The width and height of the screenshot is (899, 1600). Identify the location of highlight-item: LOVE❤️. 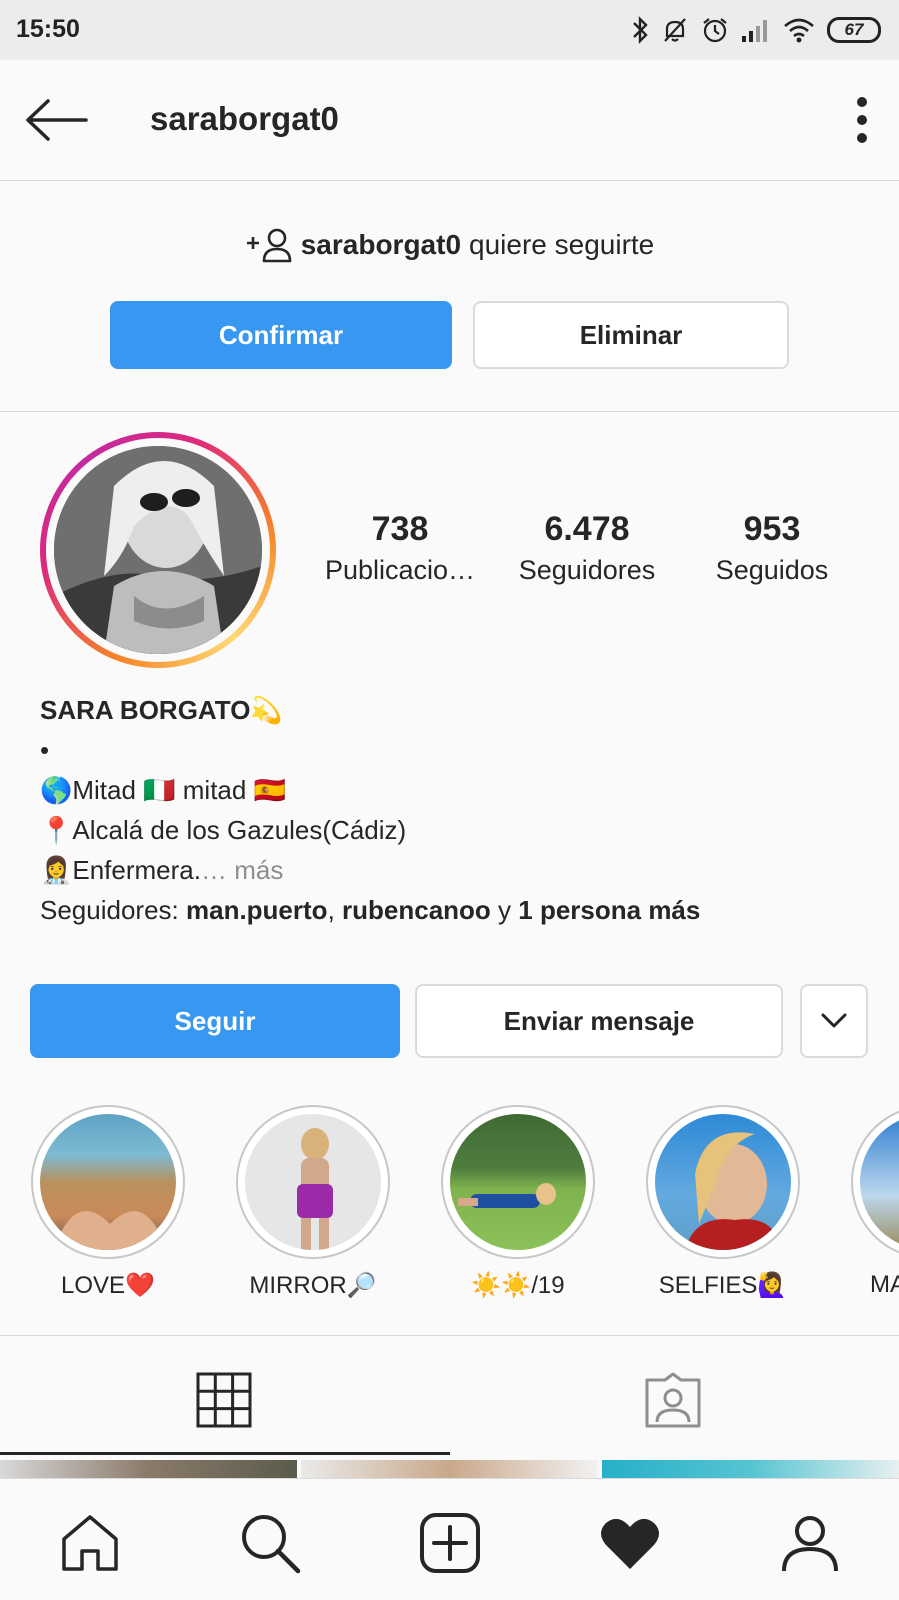
(108, 1202).